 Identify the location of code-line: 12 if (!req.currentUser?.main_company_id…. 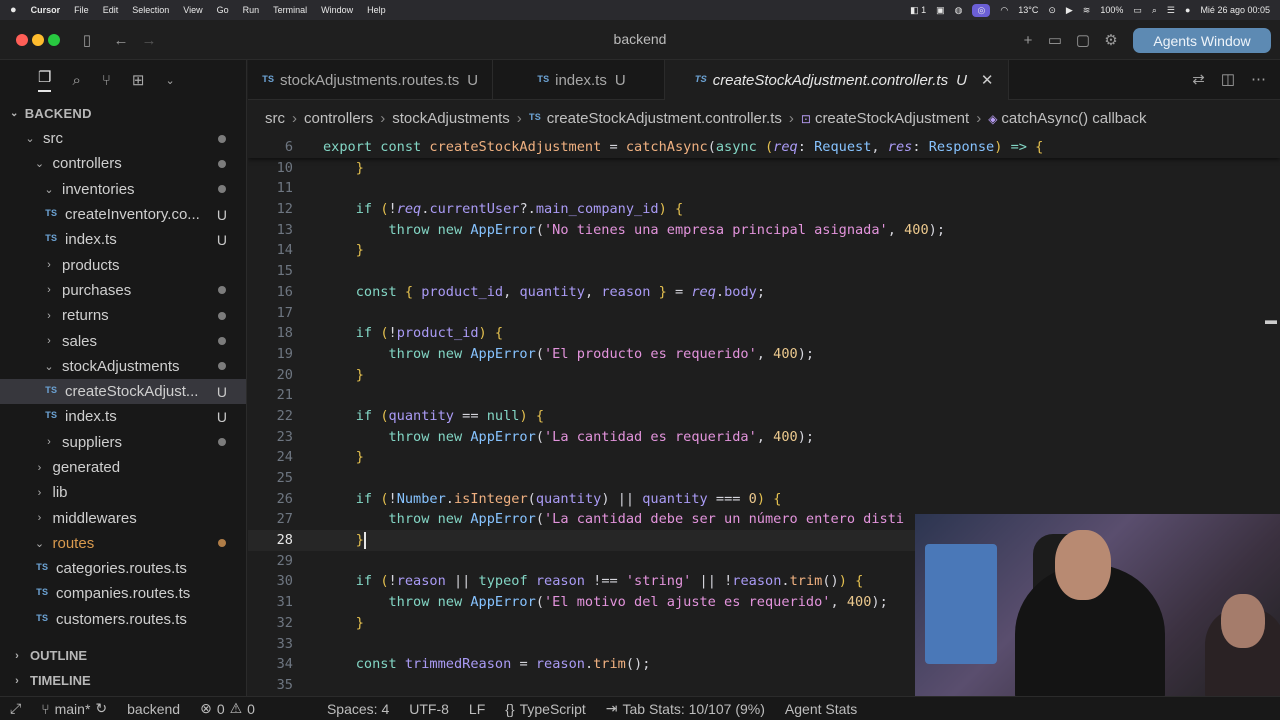
(764, 209).